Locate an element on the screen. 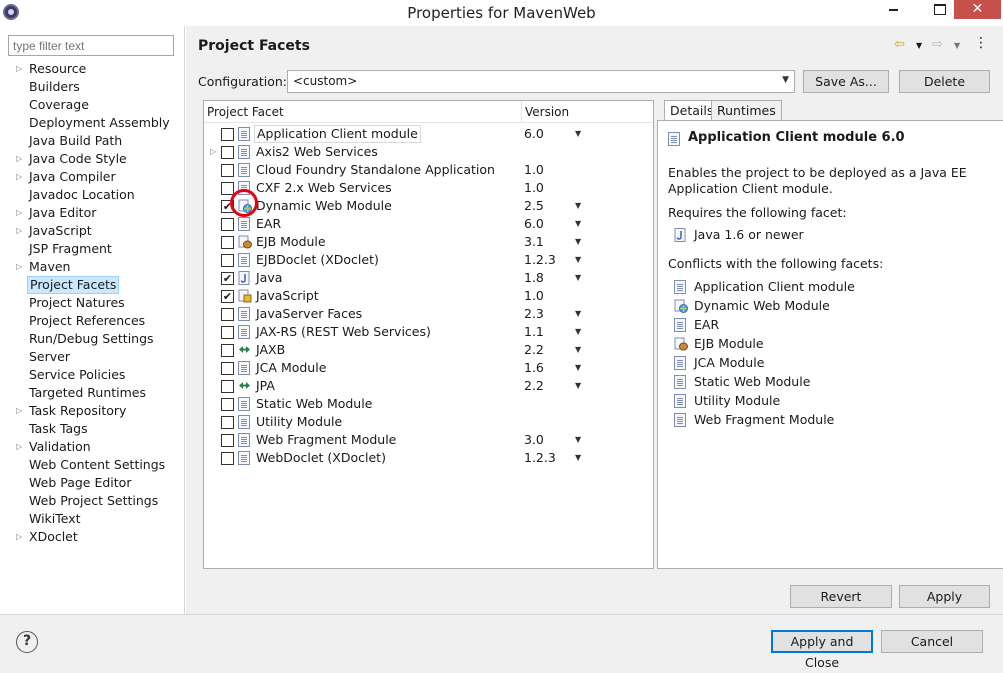  facet-row-jaxb: JAXB 2.2 ▼ is located at coordinates (428, 350).